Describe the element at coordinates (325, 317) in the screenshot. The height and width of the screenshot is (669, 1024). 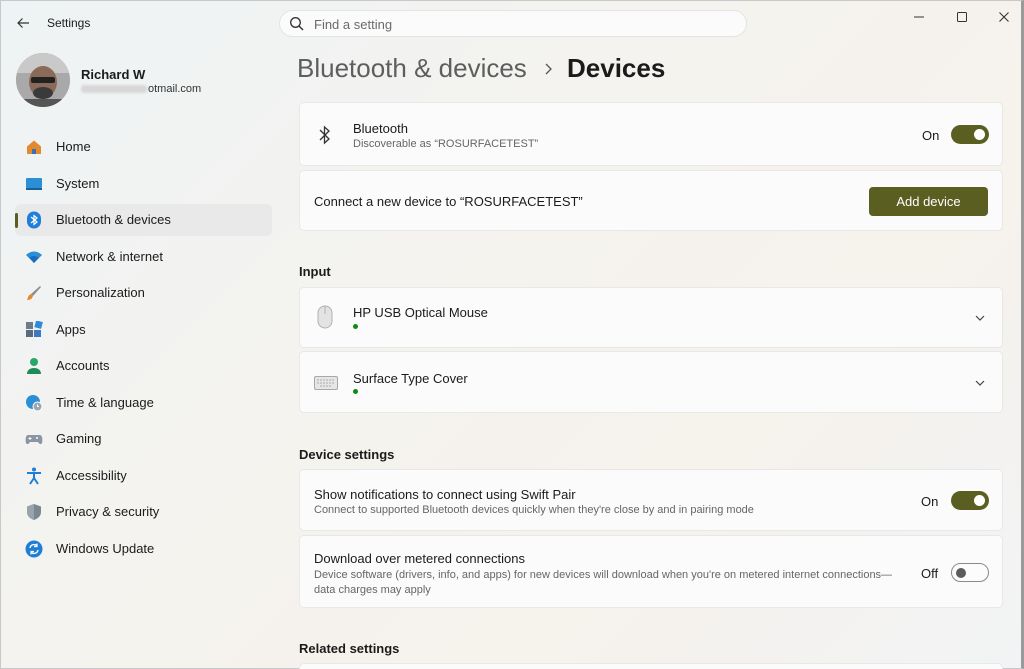
I see `mouse-icon` at that location.